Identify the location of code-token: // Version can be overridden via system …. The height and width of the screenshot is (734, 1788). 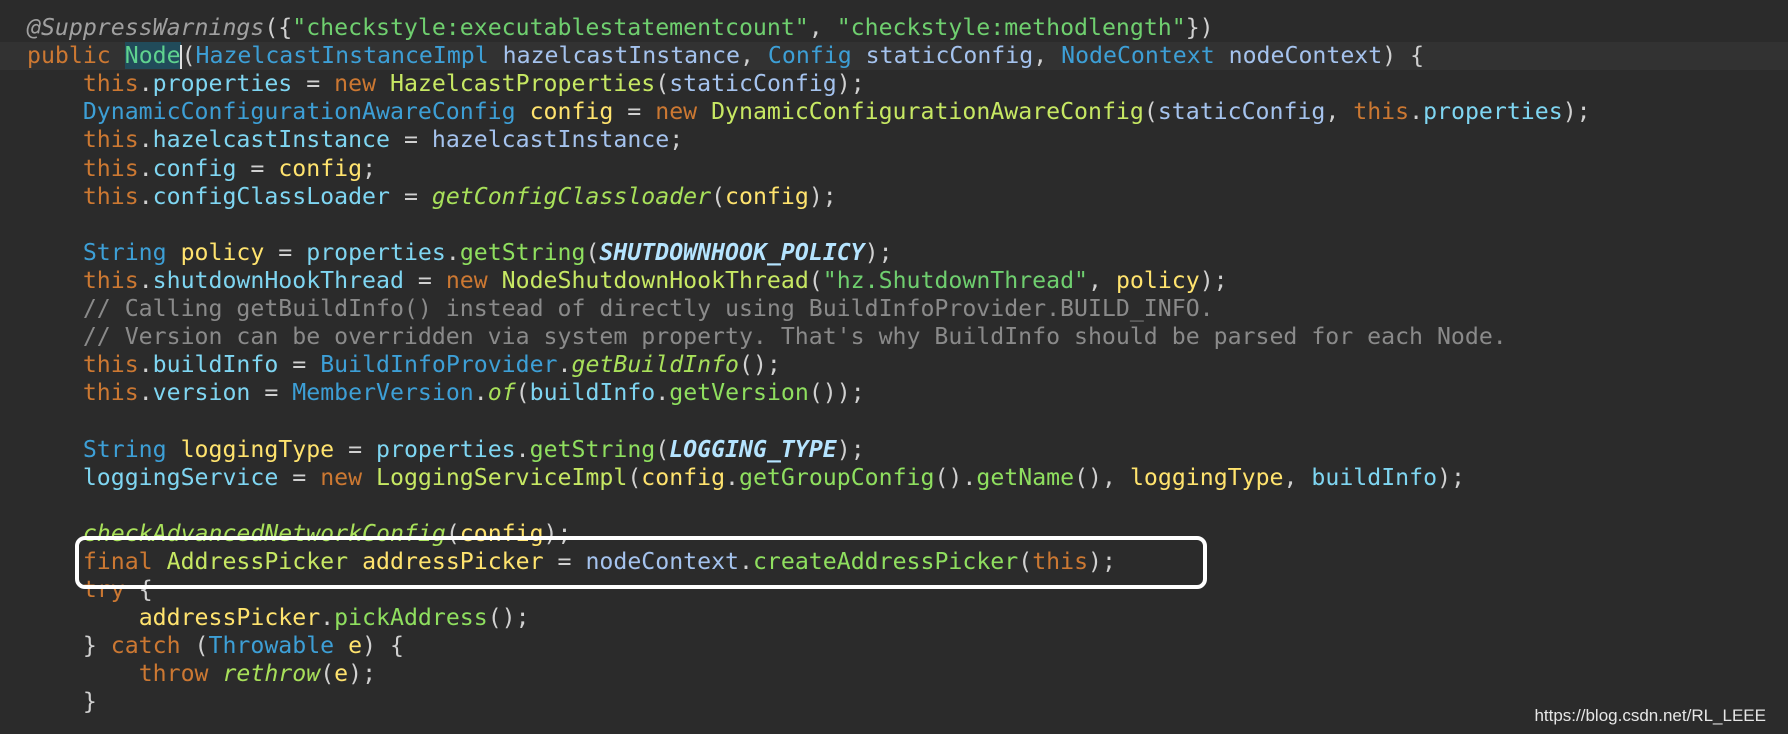
(794, 337).